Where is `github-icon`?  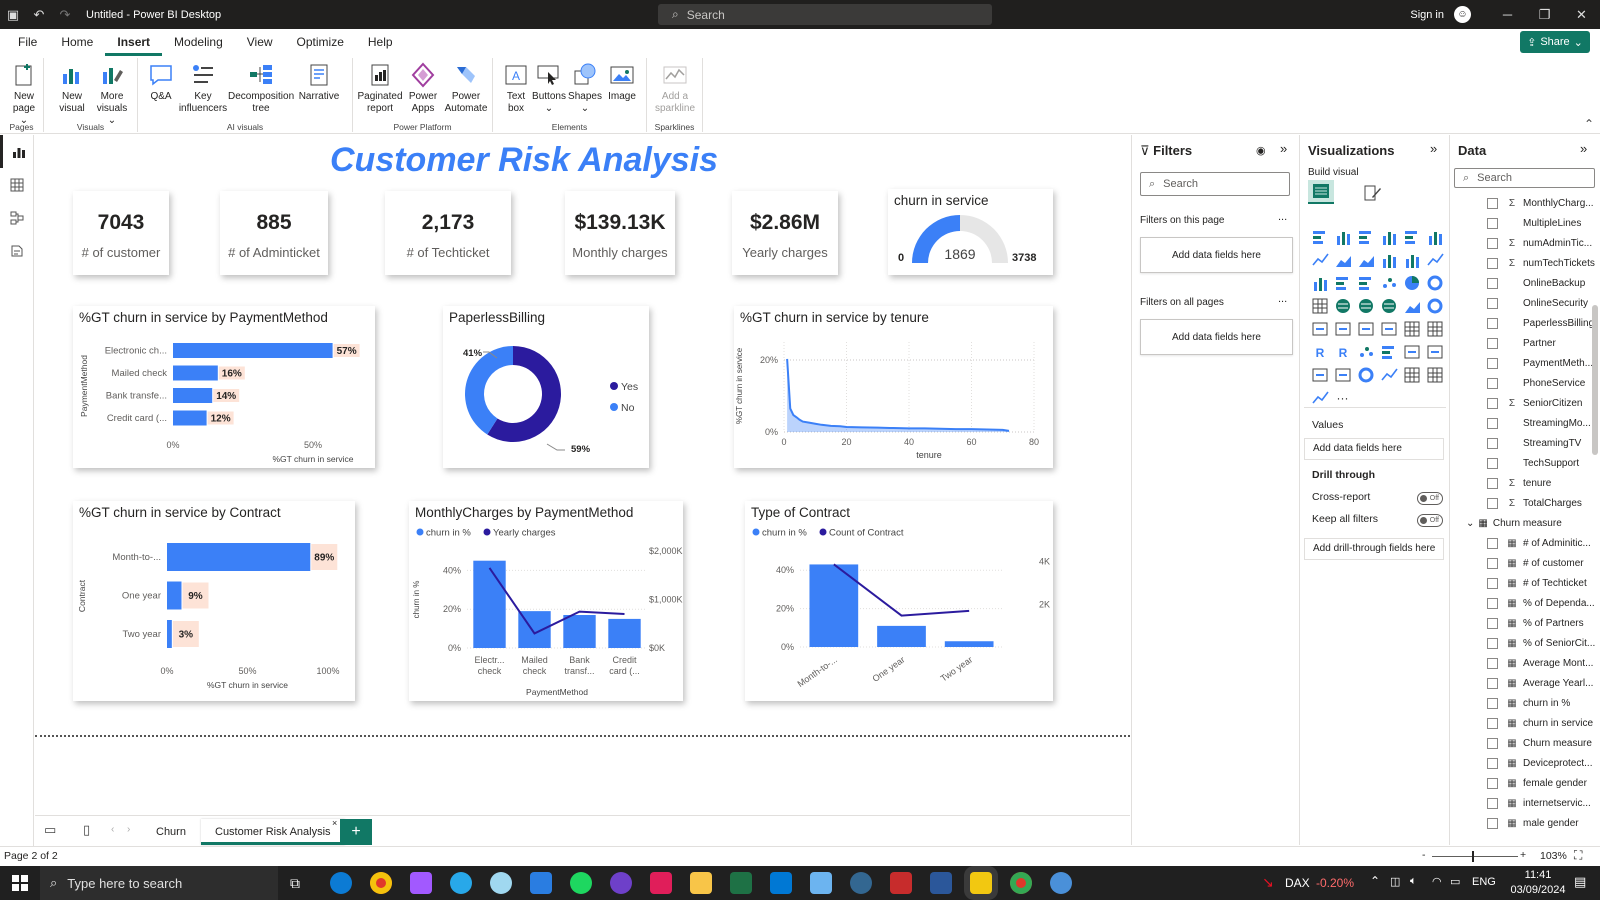 github-icon is located at coordinates (621, 883).